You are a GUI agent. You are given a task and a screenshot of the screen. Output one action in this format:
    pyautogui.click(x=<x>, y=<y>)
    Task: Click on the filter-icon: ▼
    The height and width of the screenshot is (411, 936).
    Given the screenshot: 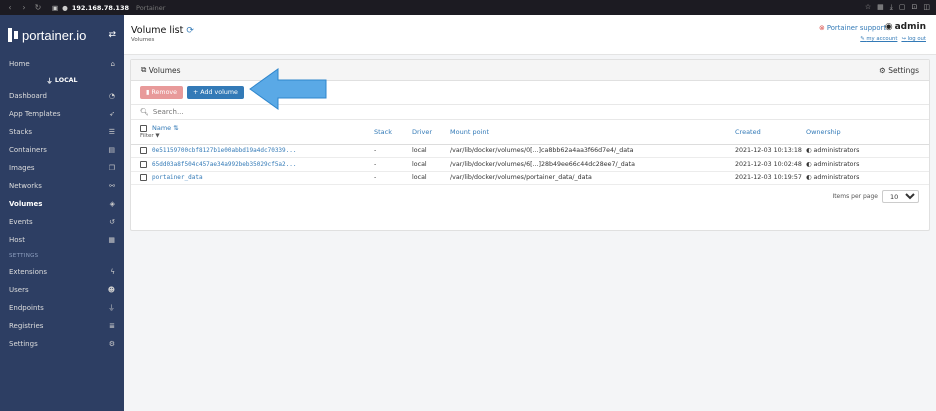 What is the action you would take?
    pyautogui.click(x=157, y=136)
    